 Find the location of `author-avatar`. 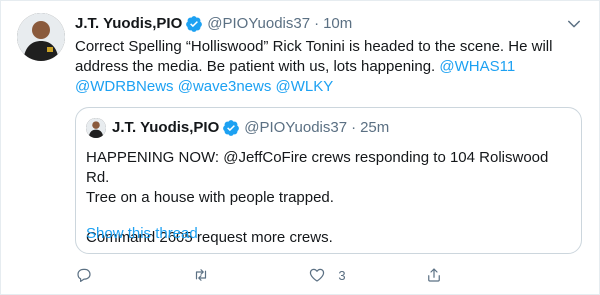

author-avatar is located at coordinates (41, 37).